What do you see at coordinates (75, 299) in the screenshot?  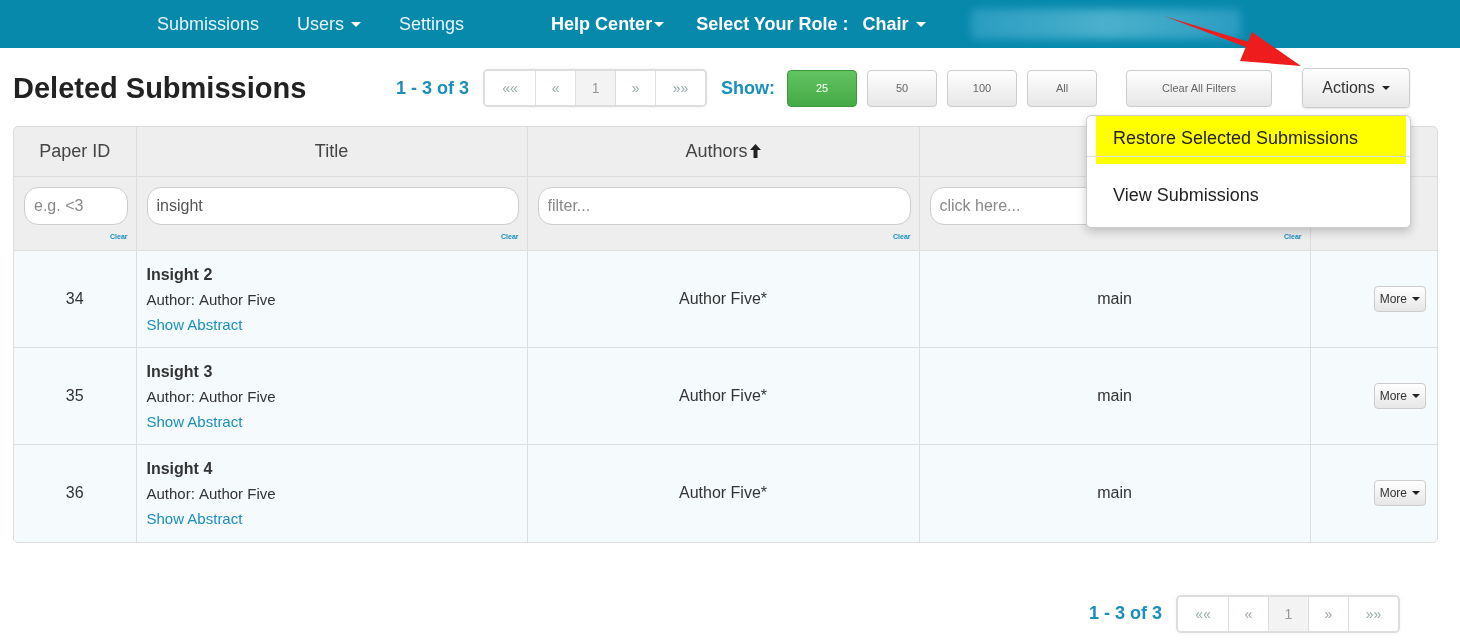 I see `paper-id-cell: 34` at bounding box center [75, 299].